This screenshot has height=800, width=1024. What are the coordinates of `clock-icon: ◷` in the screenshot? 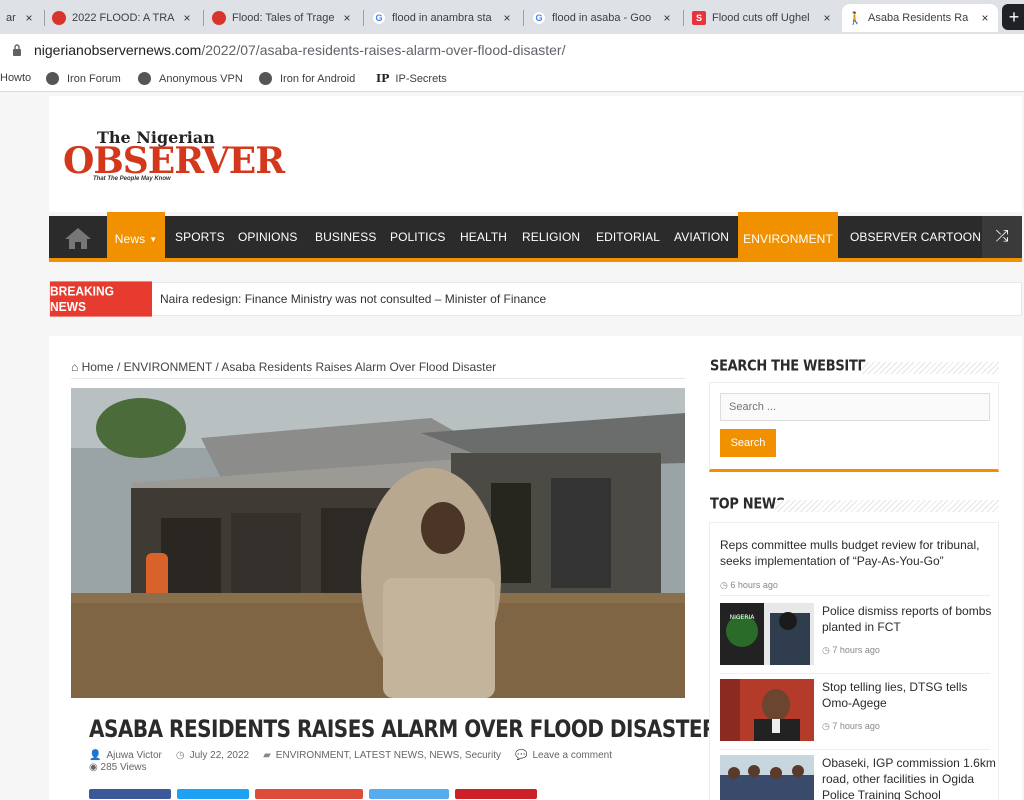 It's located at (827, 650).